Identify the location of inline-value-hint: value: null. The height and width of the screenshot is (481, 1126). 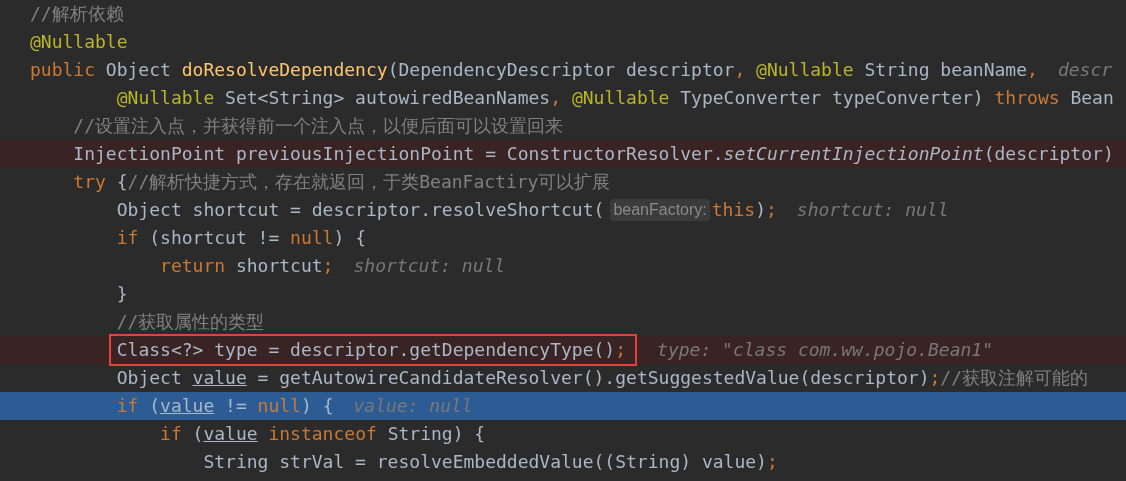
(413, 406).